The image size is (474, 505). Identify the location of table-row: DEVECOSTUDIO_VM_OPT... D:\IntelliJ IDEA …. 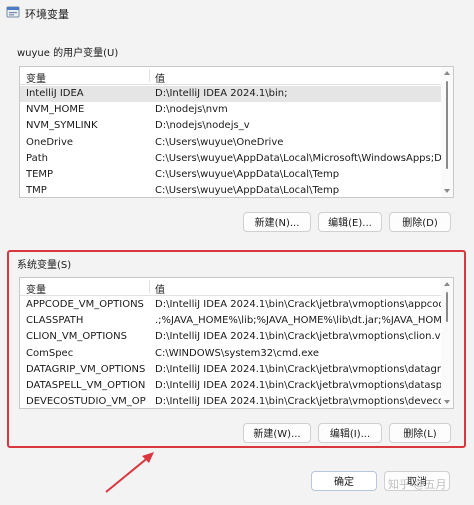
(230, 401).